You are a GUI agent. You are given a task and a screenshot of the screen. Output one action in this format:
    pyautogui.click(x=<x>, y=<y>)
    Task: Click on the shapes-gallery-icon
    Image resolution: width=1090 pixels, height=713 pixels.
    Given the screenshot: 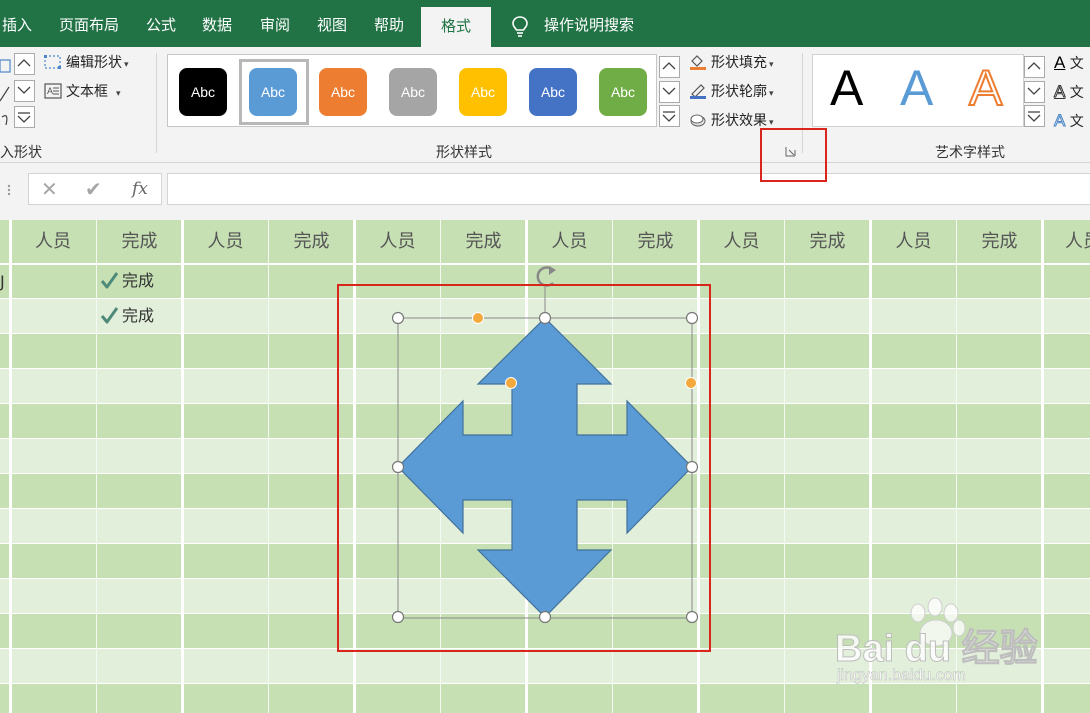 What is the action you would take?
    pyautogui.click(x=6, y=92)
    